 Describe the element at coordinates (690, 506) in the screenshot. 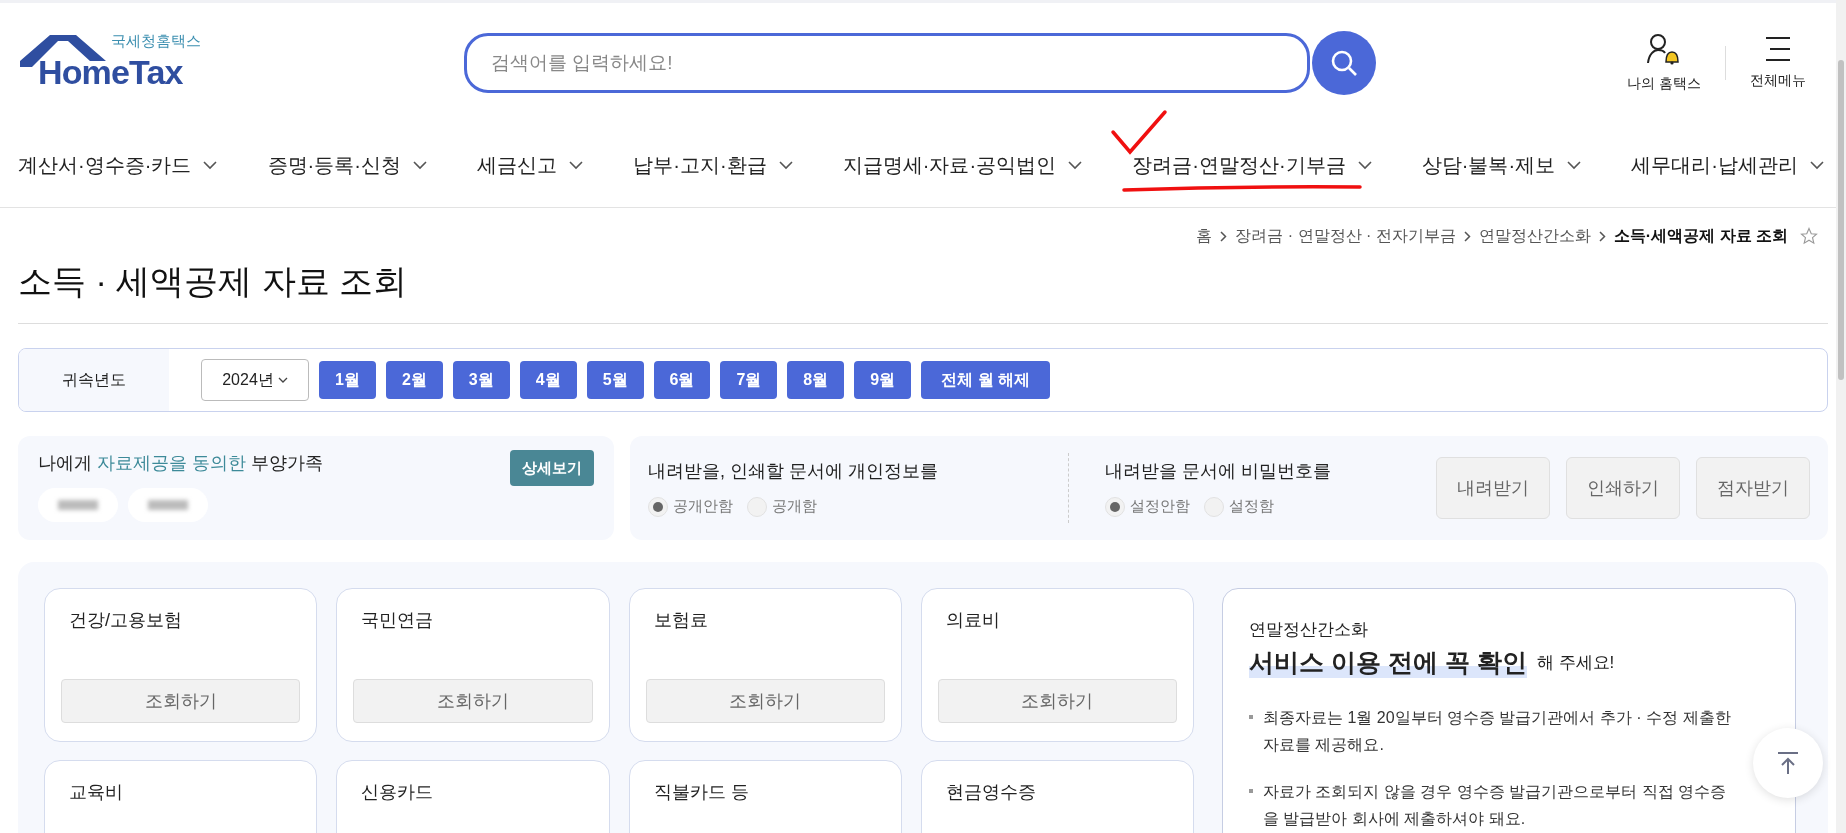

I see `radio-option: 공개안함` at that location.